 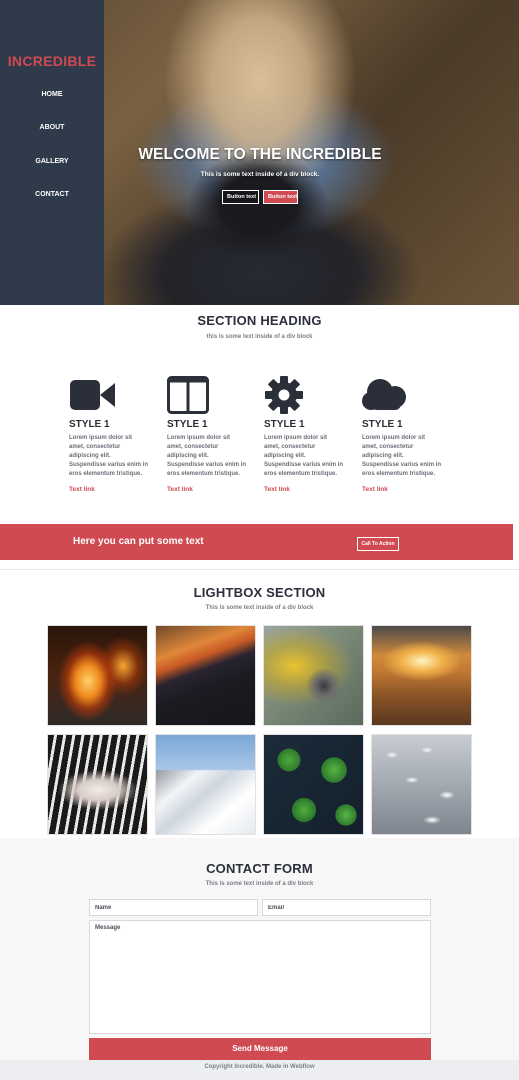 I want to click on email-input, so click(x=346, y=907).